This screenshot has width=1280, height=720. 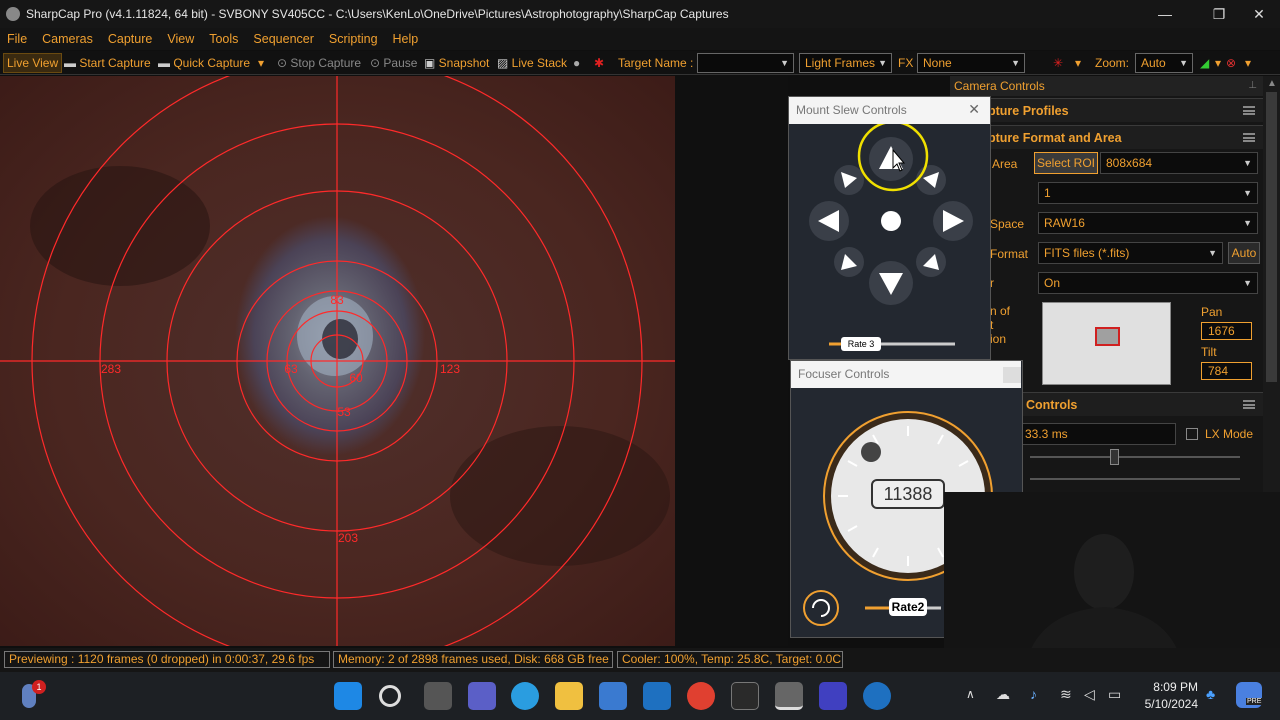 What do you see at coordinates (1226, 331) in the screenshot?
I see `pan-input: 1676` at bounding box center [1226, 331].